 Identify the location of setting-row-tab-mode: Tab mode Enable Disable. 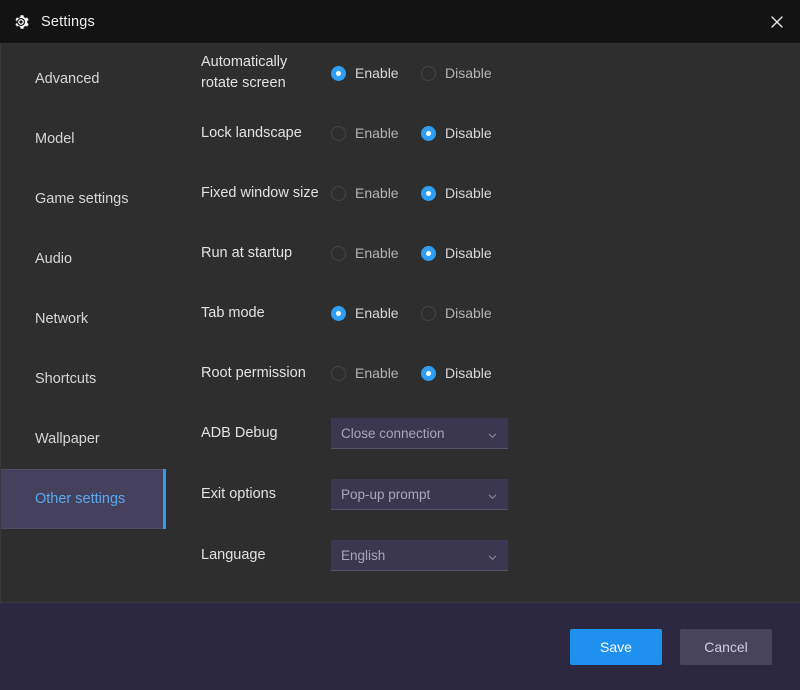
(483, 313).